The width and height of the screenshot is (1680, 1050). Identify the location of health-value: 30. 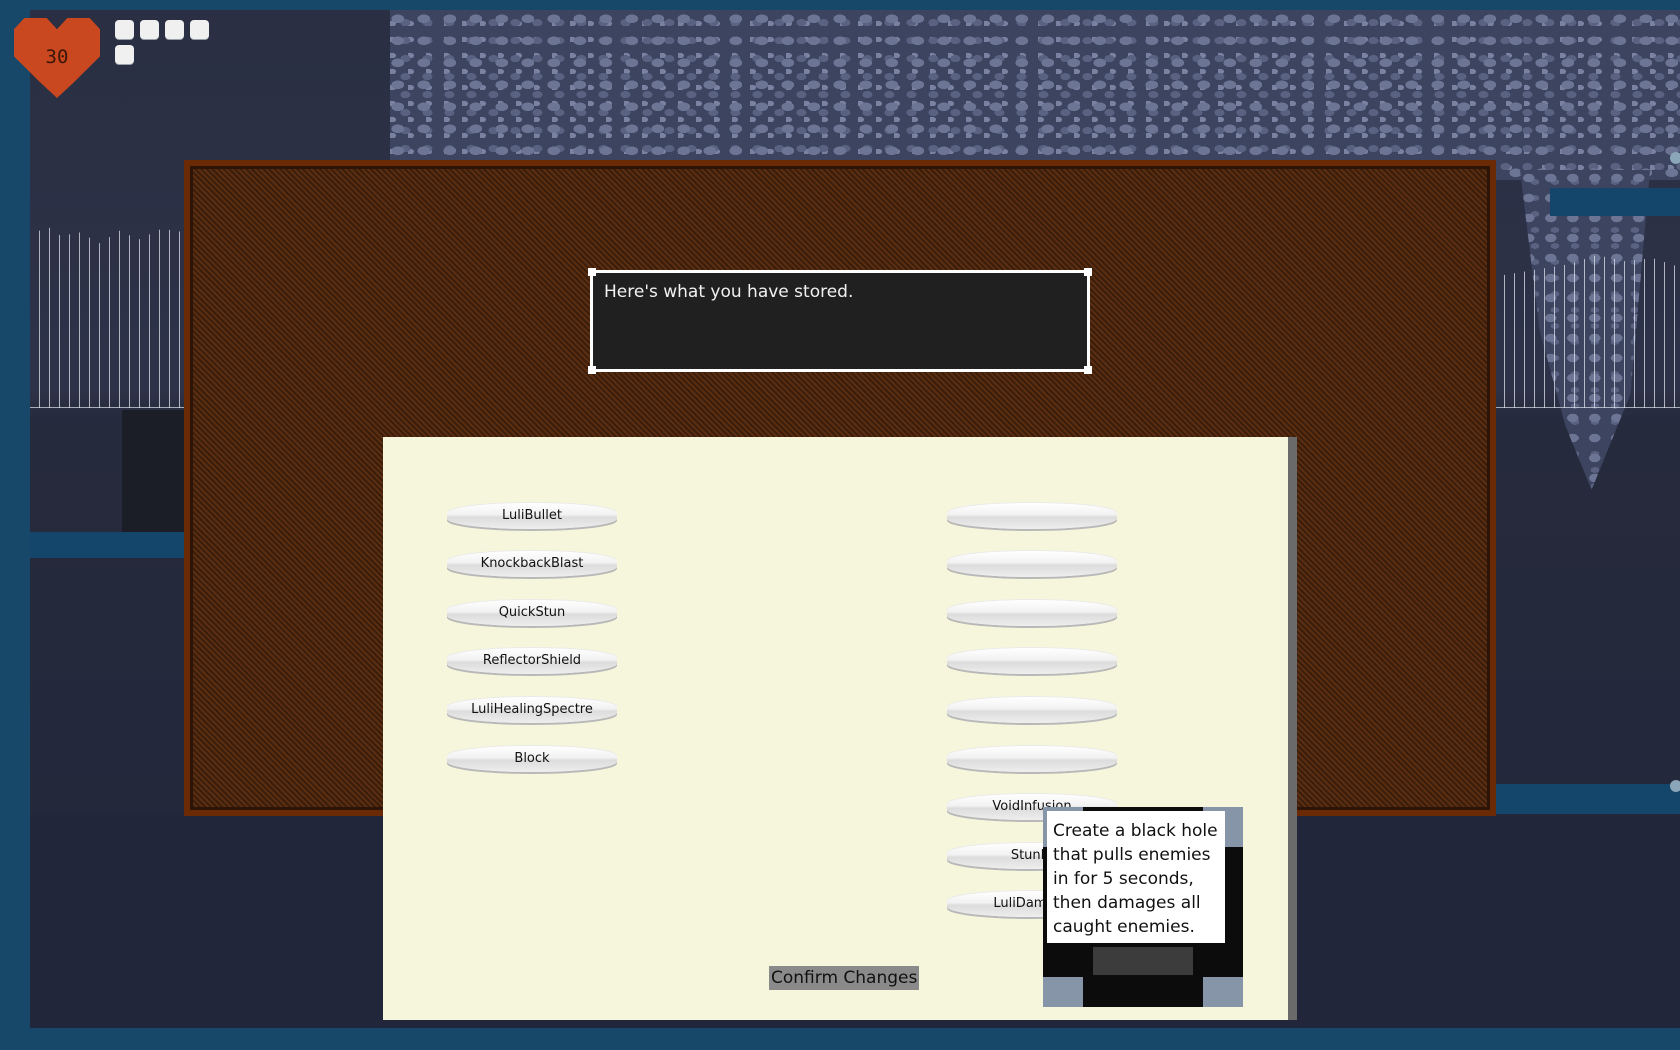
(57, 57).